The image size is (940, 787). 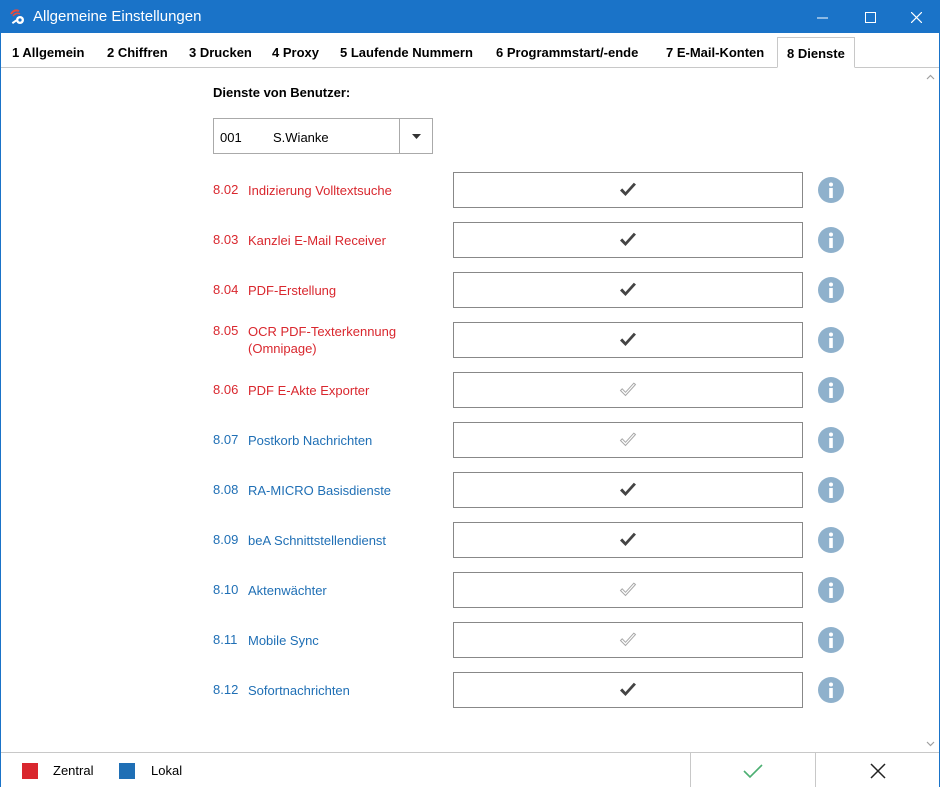 I want to click on service-row: 8.07 Postkorb Nachrichten, so click(x=451, y=440).